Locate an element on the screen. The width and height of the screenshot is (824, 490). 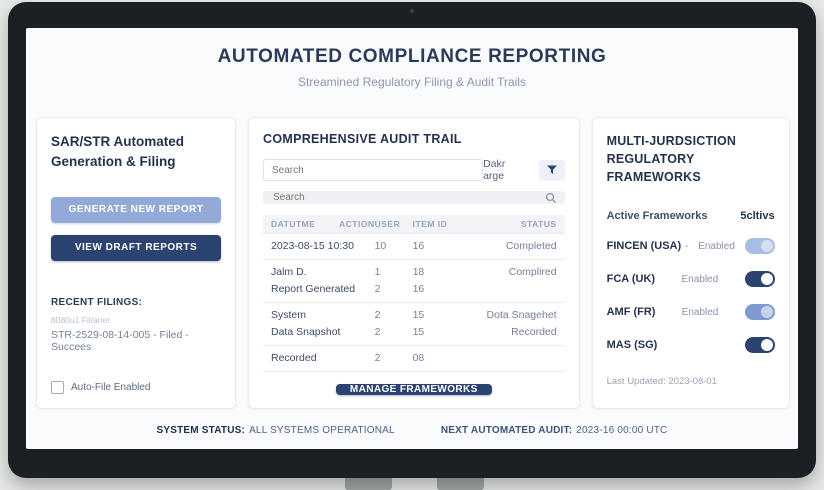
toggle-fca is located at coordinates (759, 279).